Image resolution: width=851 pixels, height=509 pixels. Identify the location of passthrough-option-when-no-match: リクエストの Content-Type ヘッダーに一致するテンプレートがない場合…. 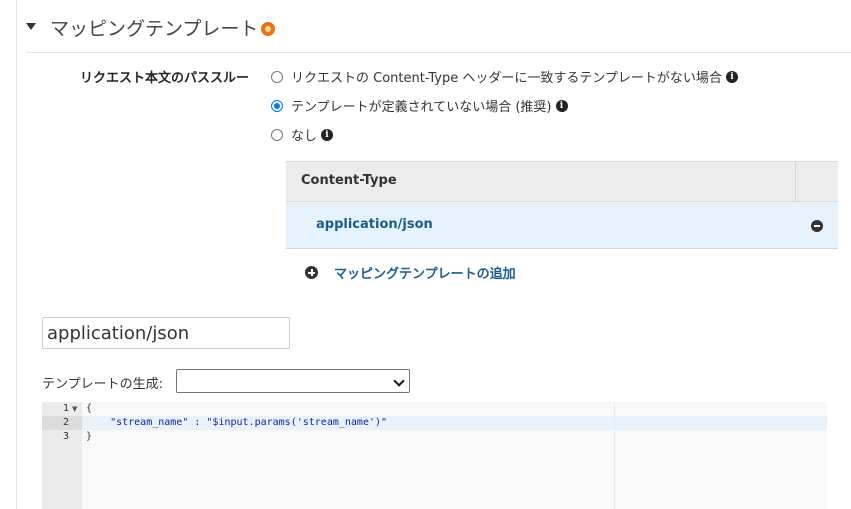
(504, 76).